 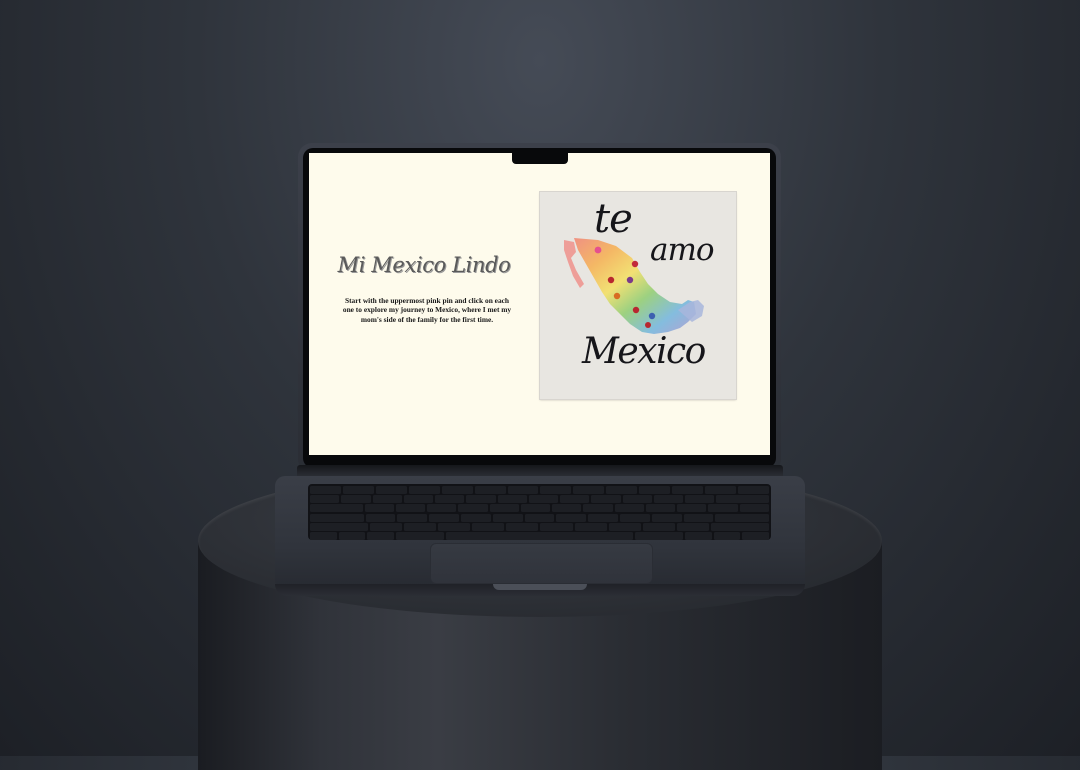 I want to click on keyboard, so click(x=539, y=512).